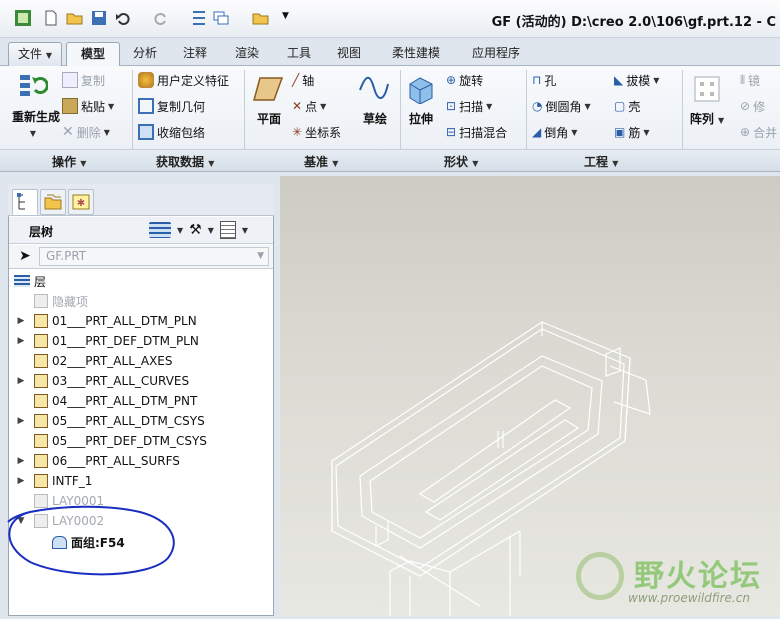  Describe the element at coordinates (183, 80) in the screenshot. I see `udf-button: 用户定义特征` at that location.